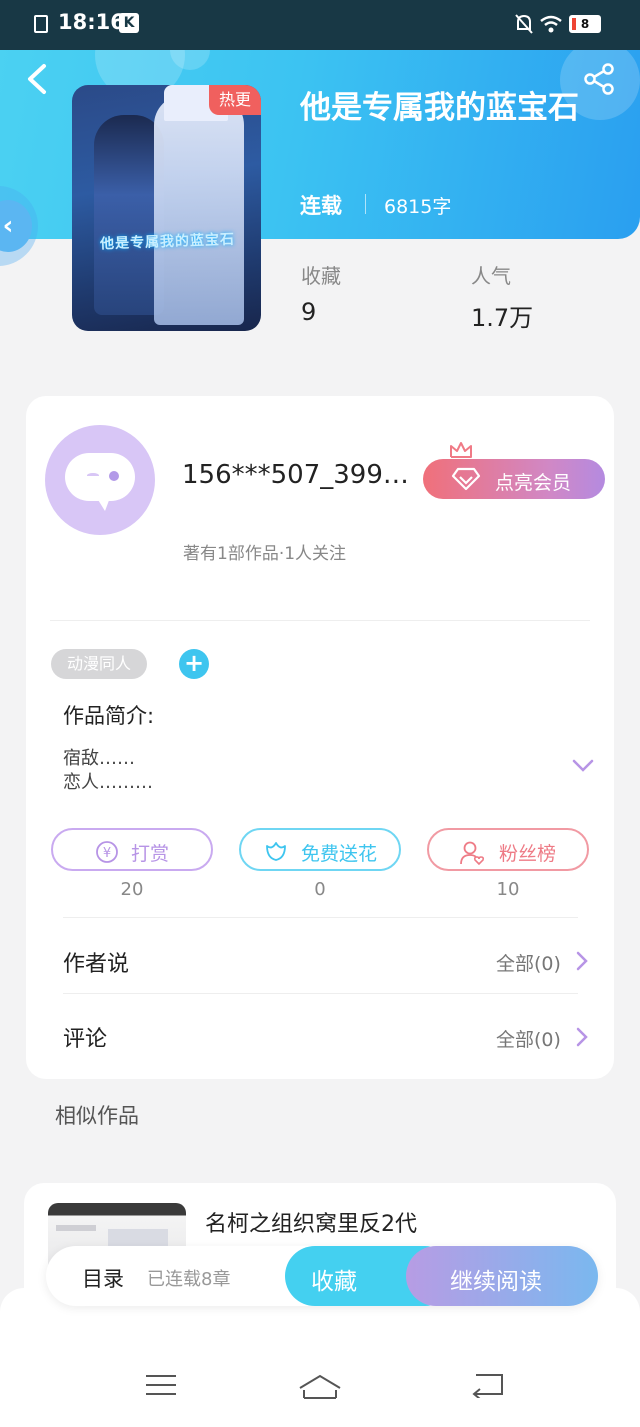 The height and width of the screenshot is (1427, 640). What do you see at coordinates (103, 1278) in the screenshot?
I see `toc-button: 目录` at bounding box center [103, 1278].